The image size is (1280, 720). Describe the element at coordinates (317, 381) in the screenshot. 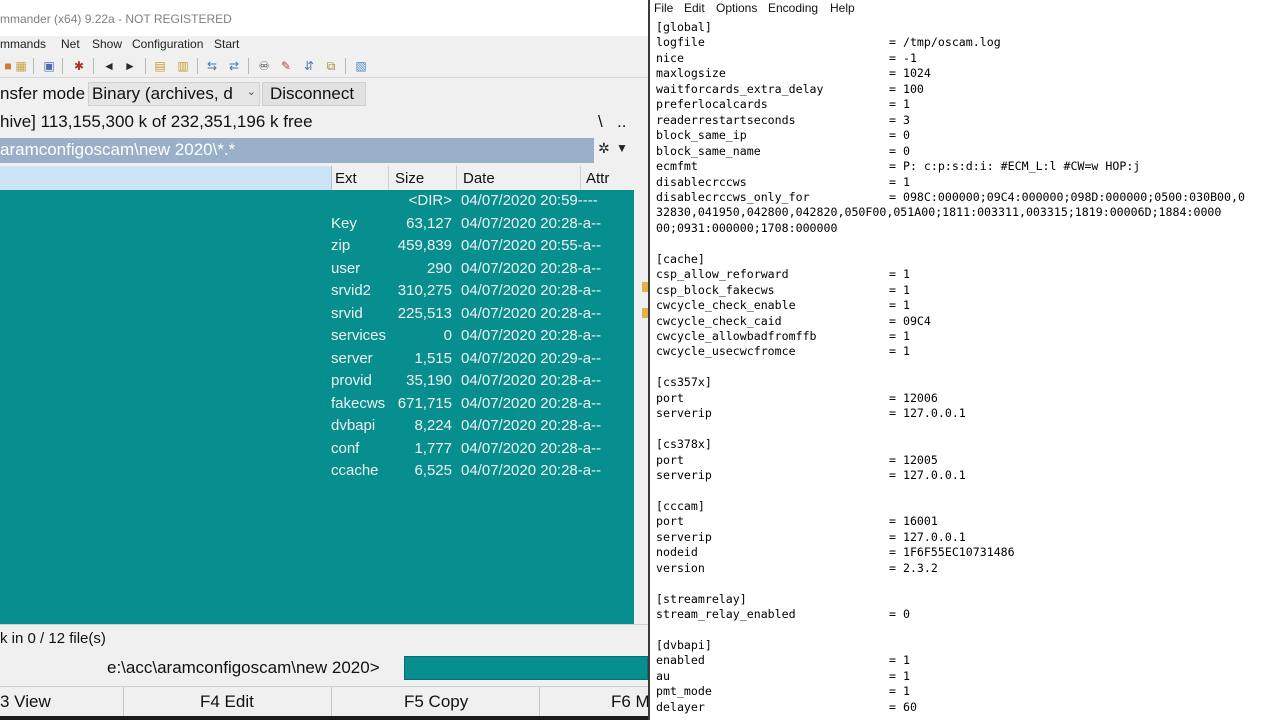

I see `file-row: provid 35,190 04/07/2020 20:28-a--` at that location.